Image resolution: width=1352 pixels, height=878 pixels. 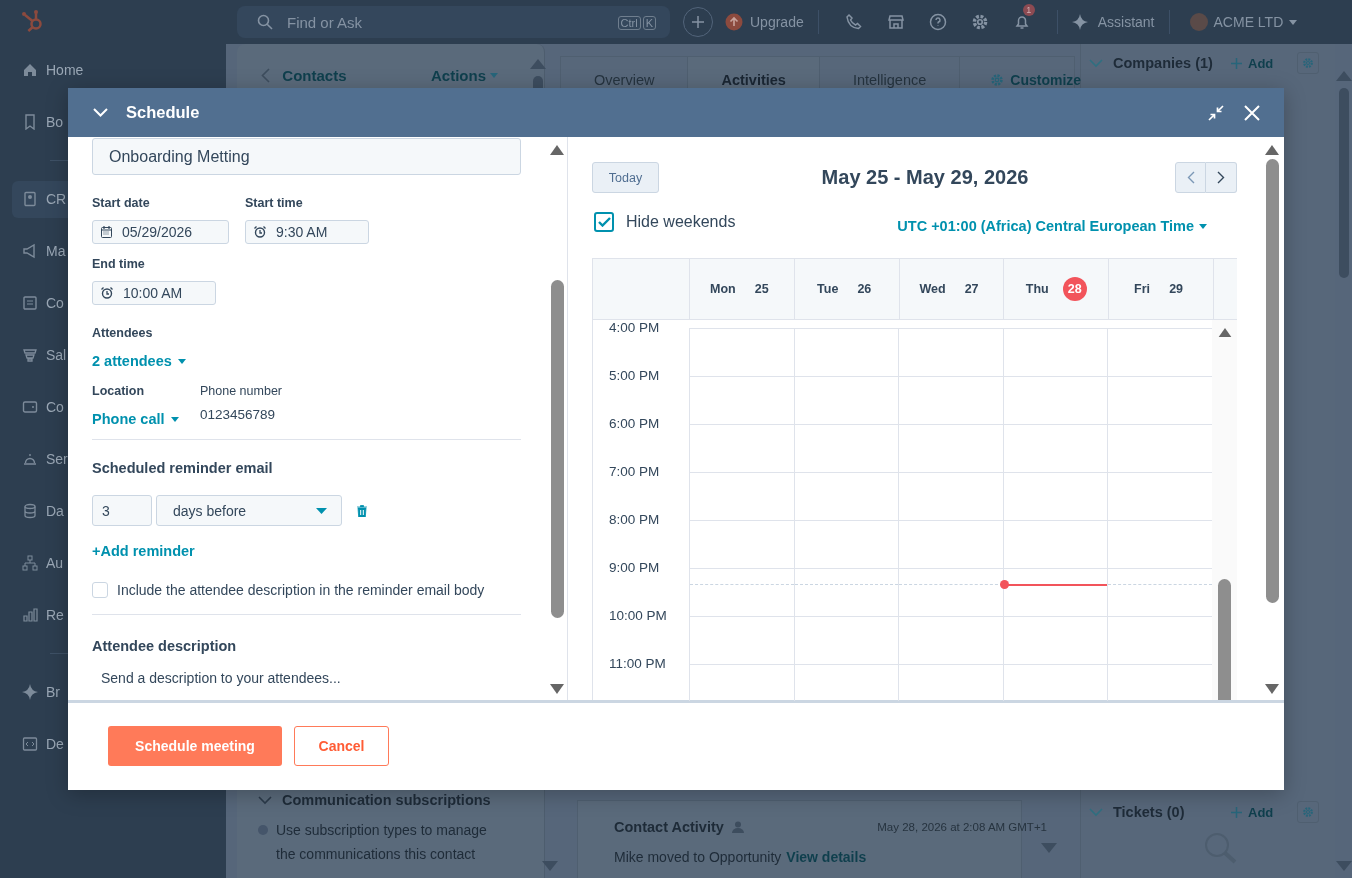 What do you see at coordinates (634, 376) in the screenshot?
I see `time-label: 5:00 PM` at bounding box center [634, 376].